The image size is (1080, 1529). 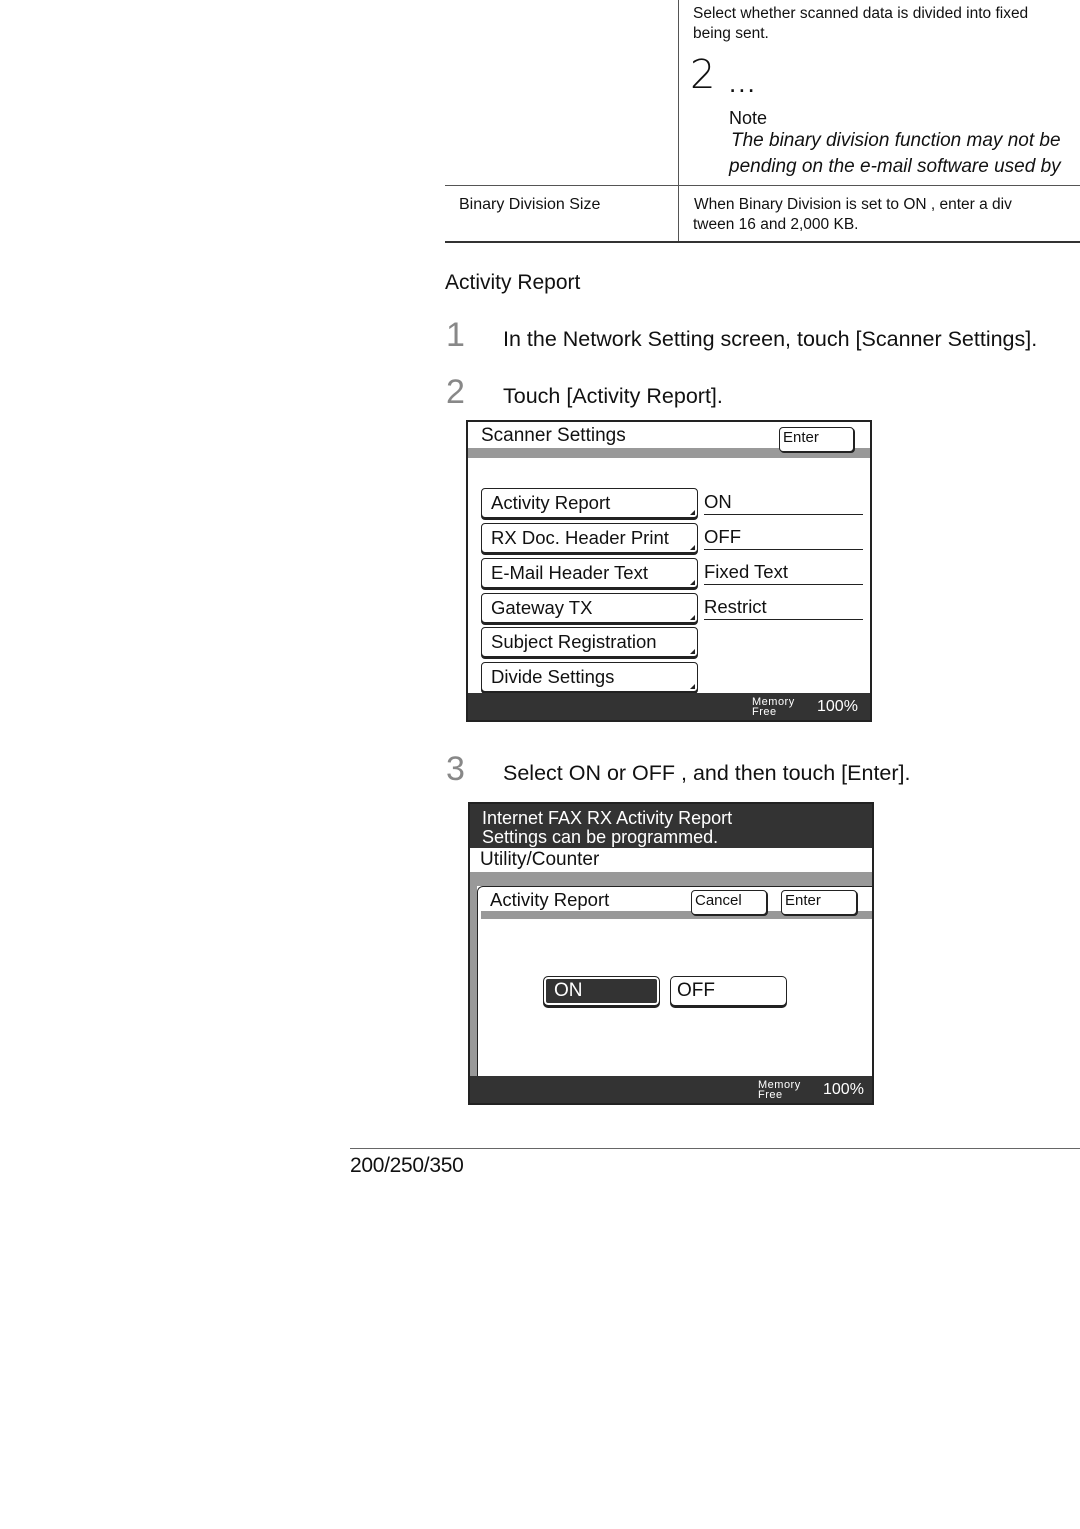 What do you see at coordinates (703, 75) in the screenshot?
I see `row1-marker-number: 2` at bounding box center [703, 75].